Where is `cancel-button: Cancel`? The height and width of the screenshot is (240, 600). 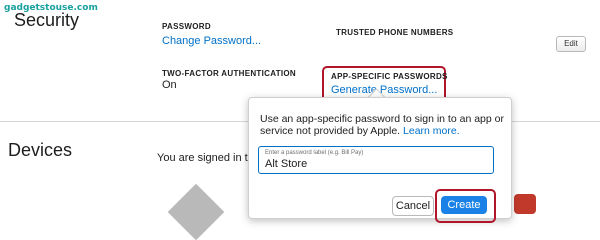
cancel-button: Cancel is located at coordinates (413, 206).